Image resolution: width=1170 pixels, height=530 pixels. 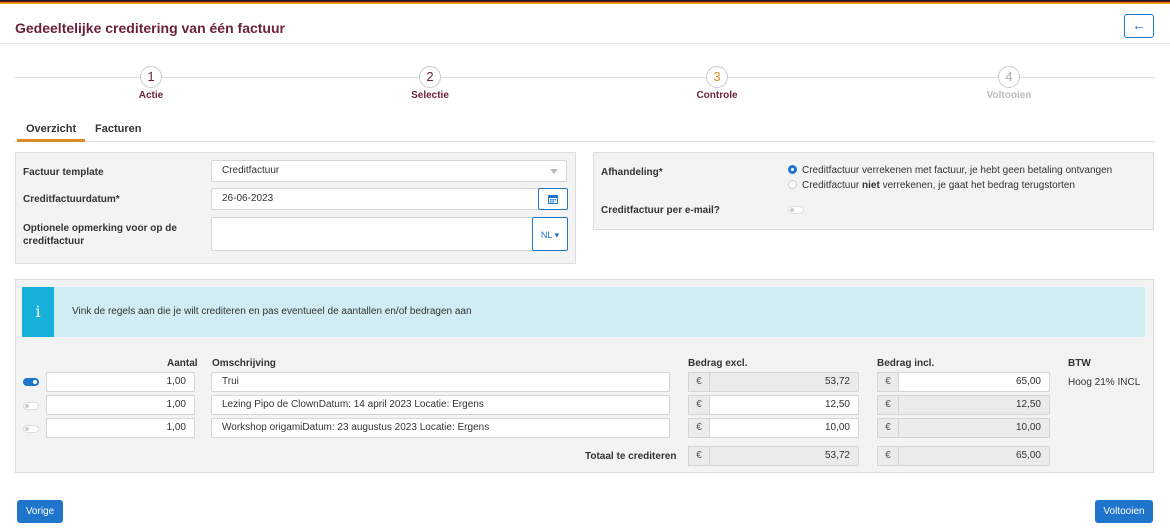 I want to click on step-label: Controle, so click(x=717, y=95).